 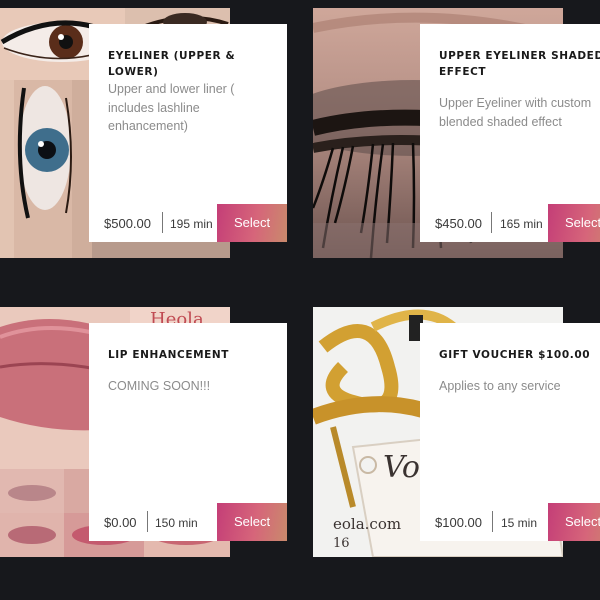 I want to click on service-description: Applies to any service, so click(x=500, y=386).